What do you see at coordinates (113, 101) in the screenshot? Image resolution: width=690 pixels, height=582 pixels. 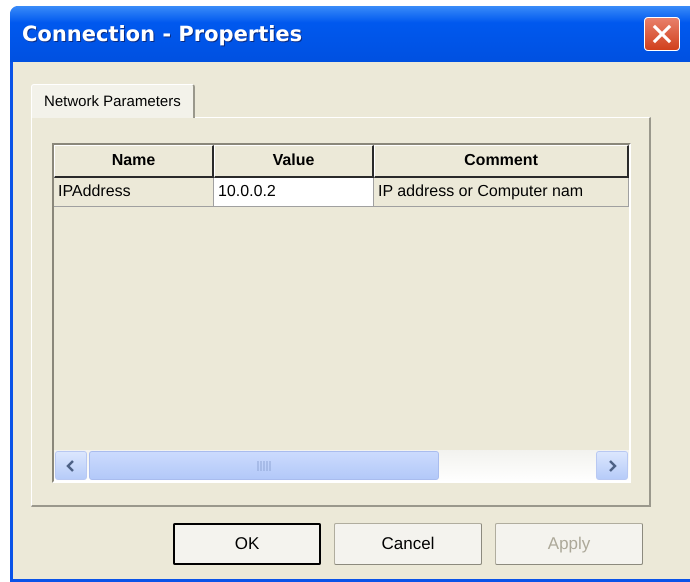 I see `tab: Network Parameters` at bounding box center [113, 101].